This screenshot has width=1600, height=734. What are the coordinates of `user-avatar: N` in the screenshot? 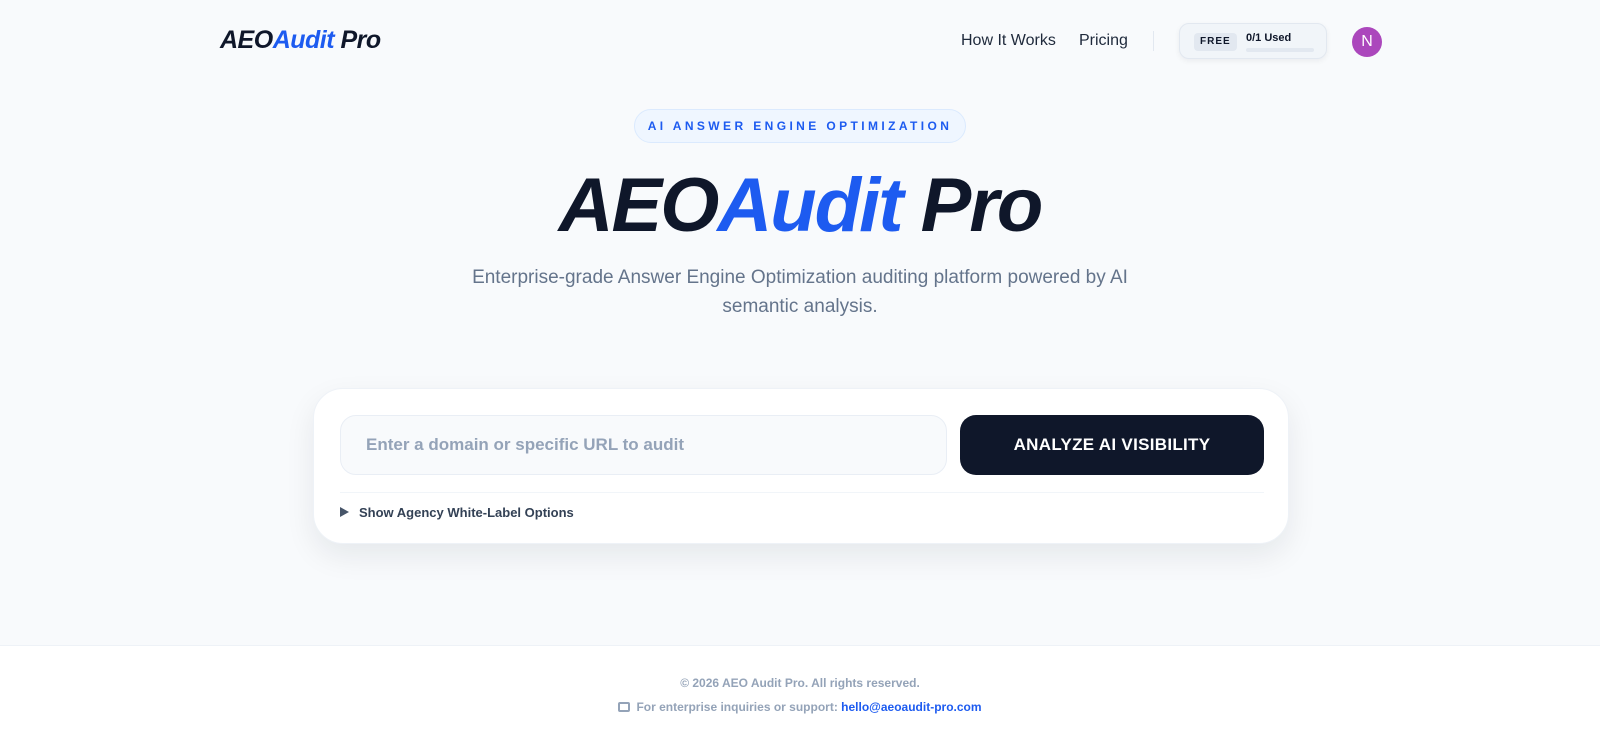 It's located at (1367, 42).